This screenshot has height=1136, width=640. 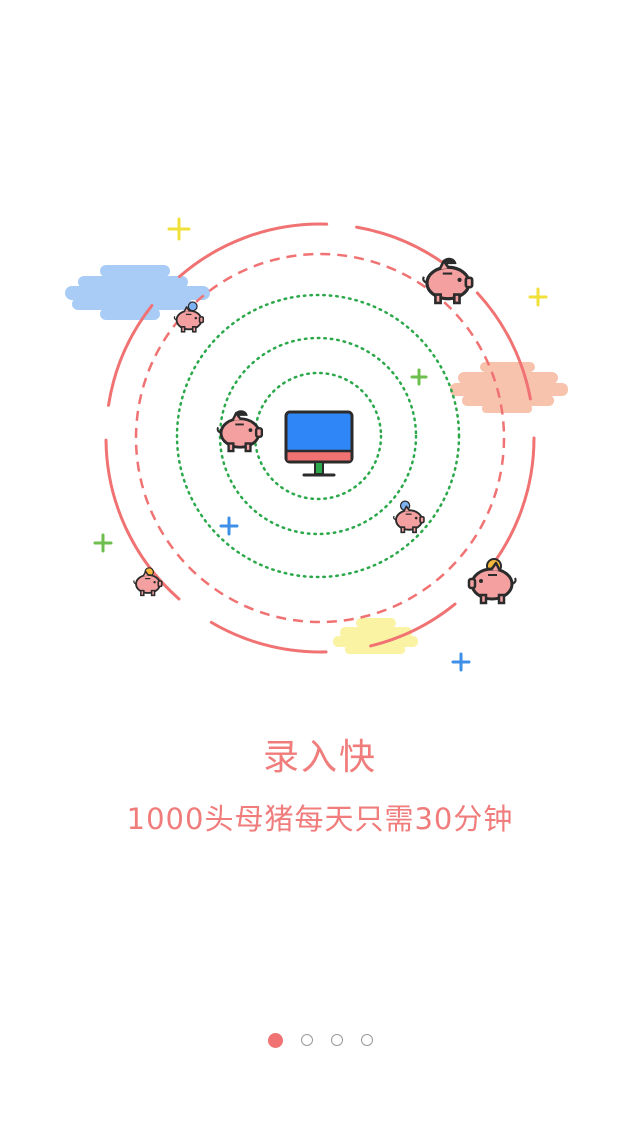 I want to click on page-indicator, so click(x=320, y=1040).